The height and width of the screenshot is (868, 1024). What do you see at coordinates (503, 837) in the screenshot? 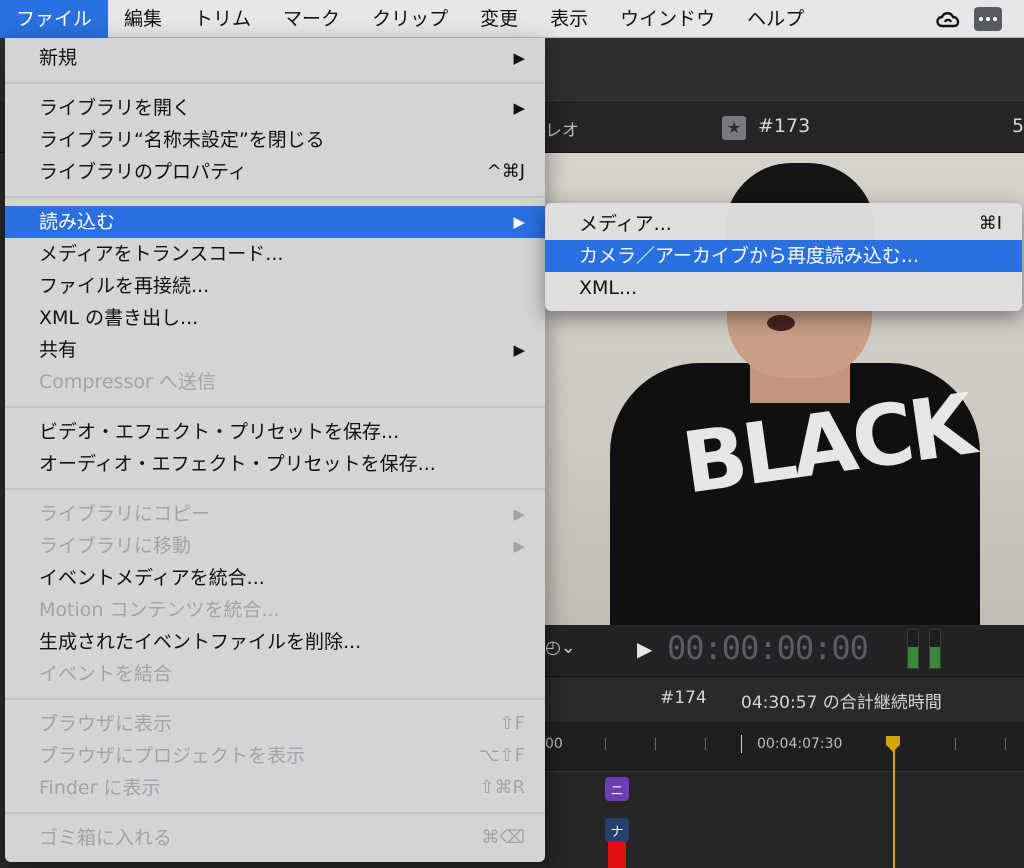
I see `menu-item-shortcut: ⌘⌫` at bounding box center [503, 837].